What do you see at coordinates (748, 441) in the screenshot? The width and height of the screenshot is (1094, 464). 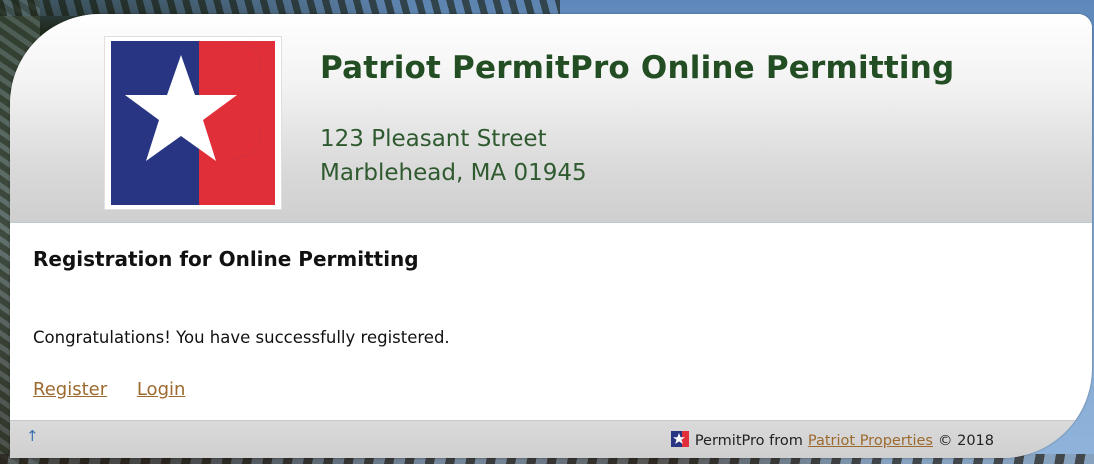 I see `footer-product-text: PermitPro from` at bounding box center [748, 441].